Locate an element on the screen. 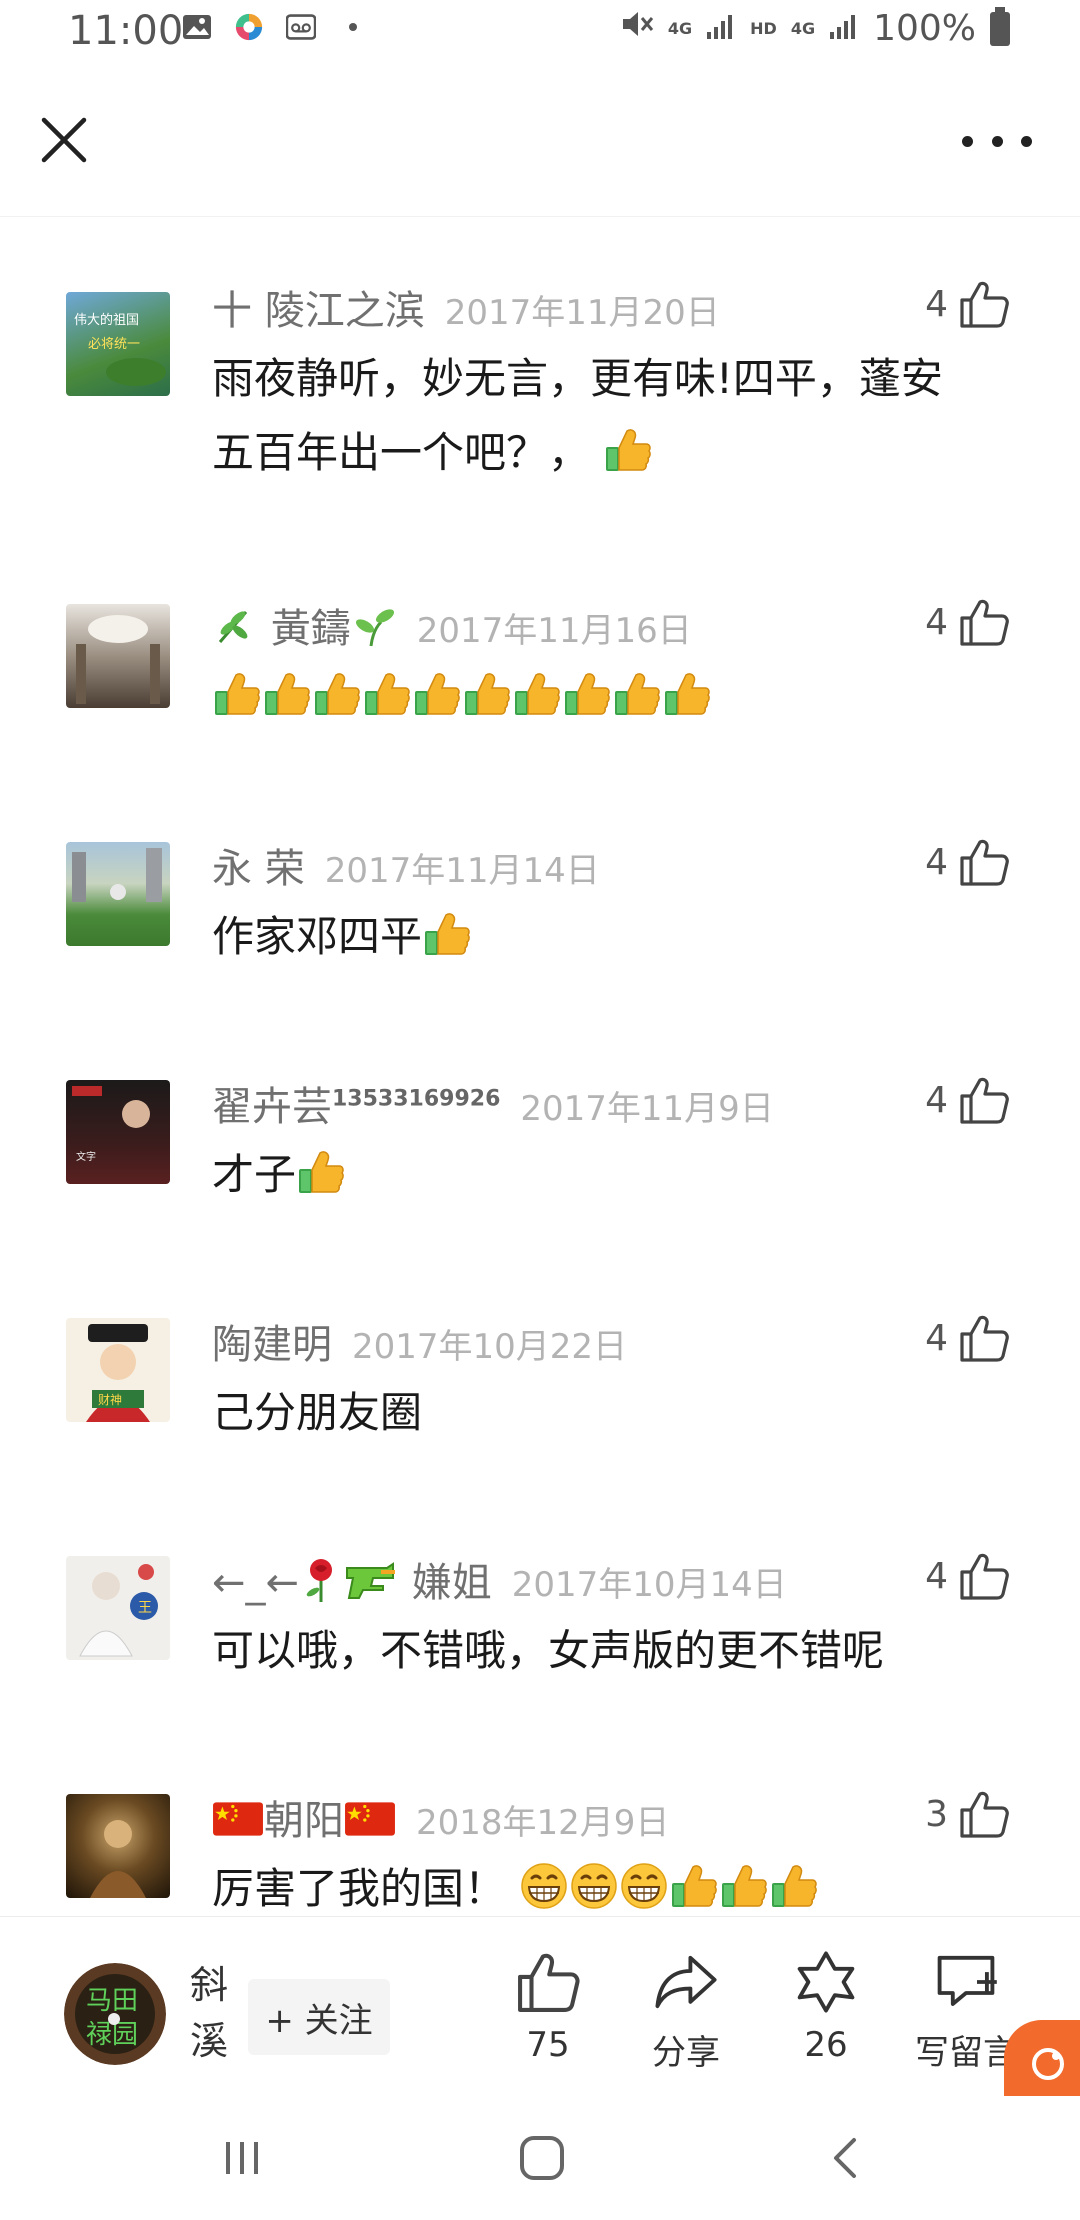  comment-text-line: 雨夜静听，妙无言，更有味!四平，蓬安 is located at coordinates (577, 378).